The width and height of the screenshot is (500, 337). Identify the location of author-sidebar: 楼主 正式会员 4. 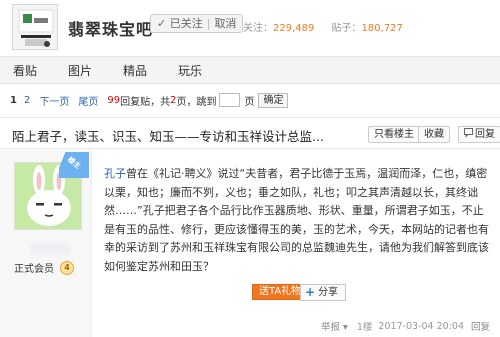
(46, 243).